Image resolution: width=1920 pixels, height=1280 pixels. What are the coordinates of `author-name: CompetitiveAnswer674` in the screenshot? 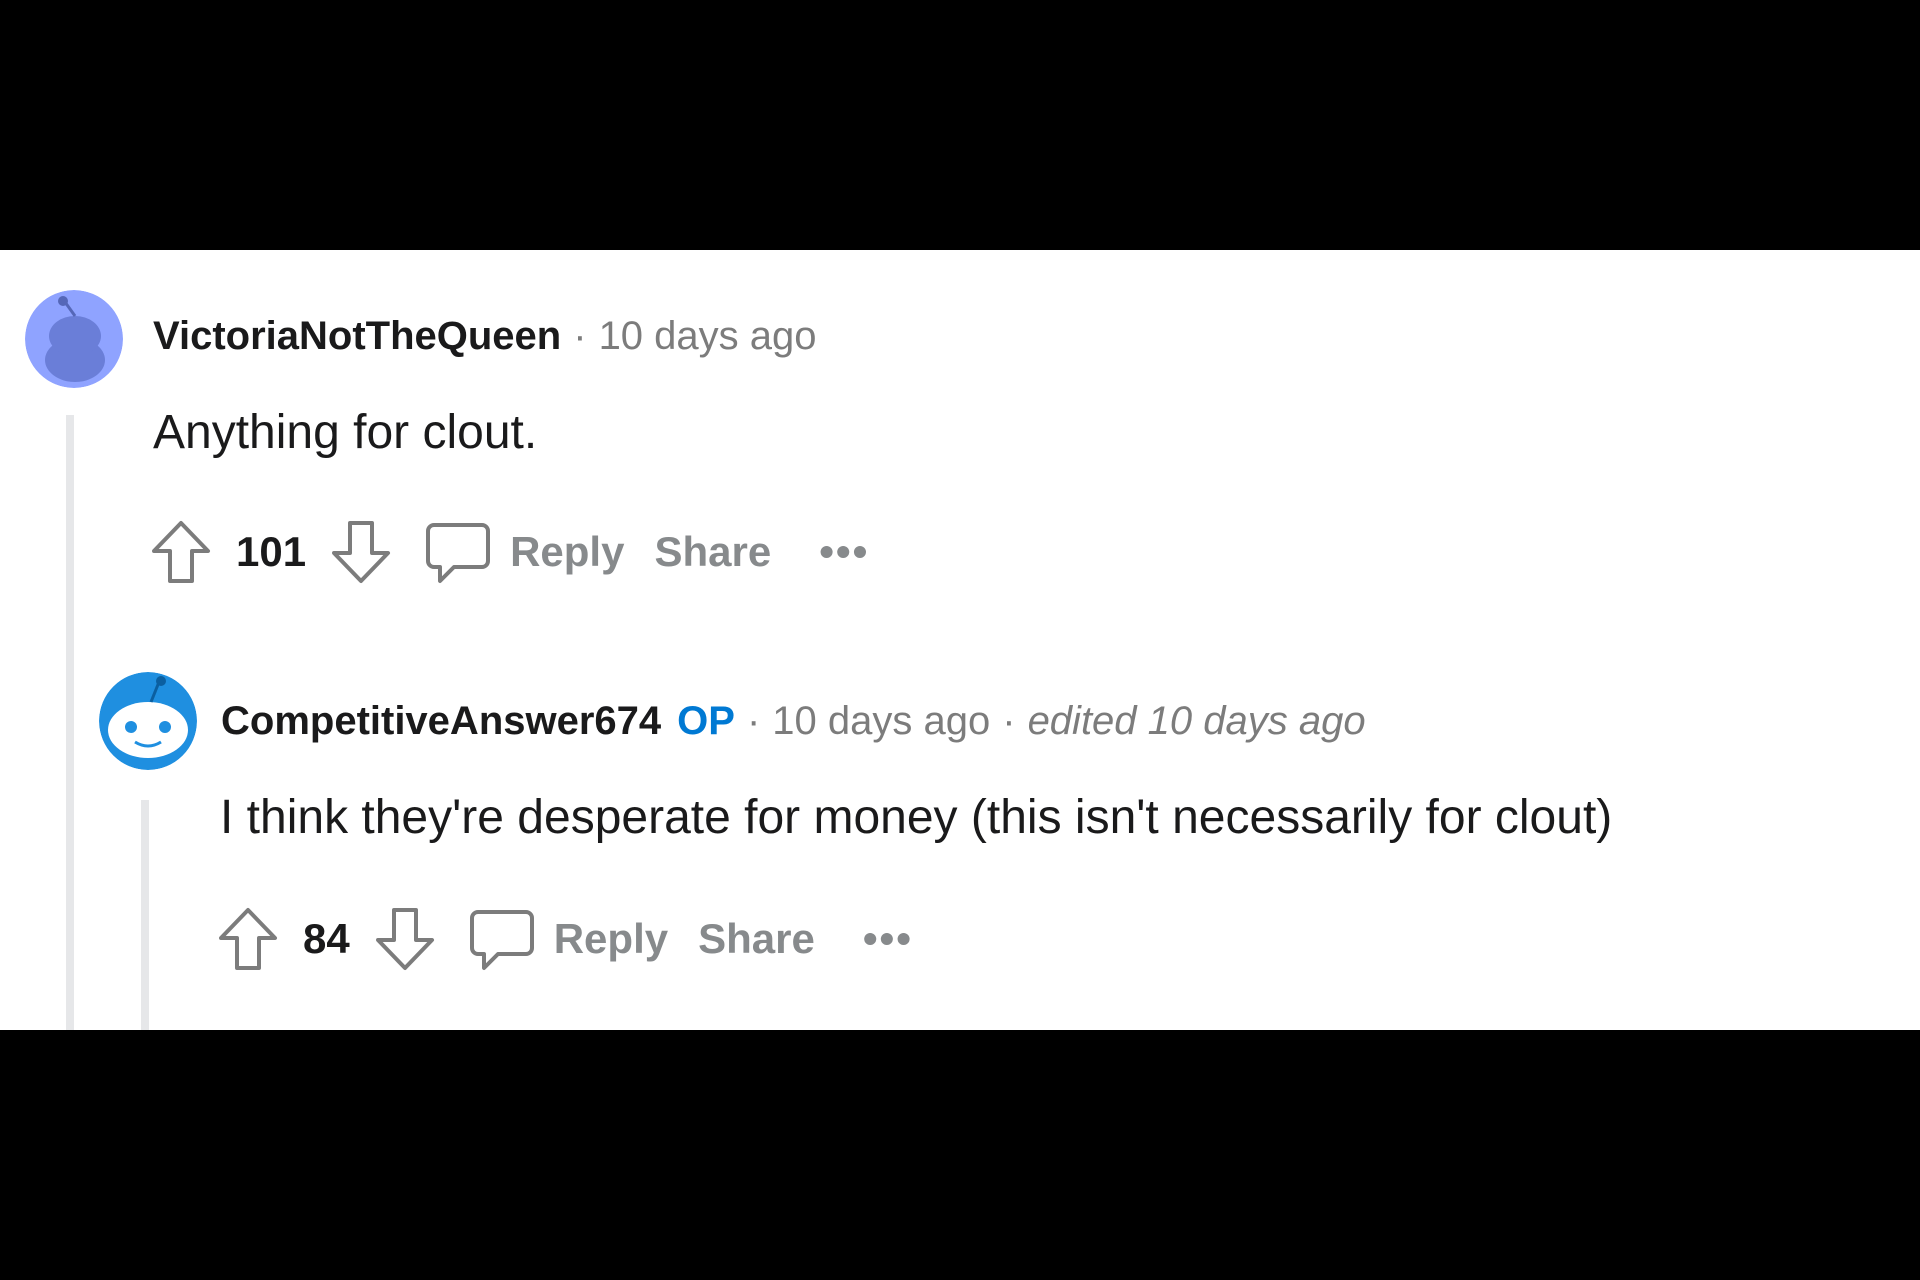 It's located at (441, 721).